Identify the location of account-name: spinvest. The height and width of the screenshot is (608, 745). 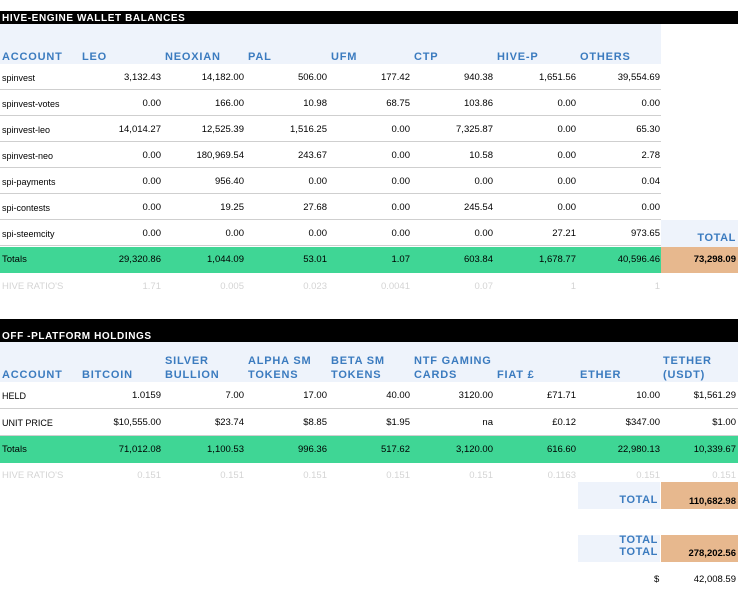
(19, 78).